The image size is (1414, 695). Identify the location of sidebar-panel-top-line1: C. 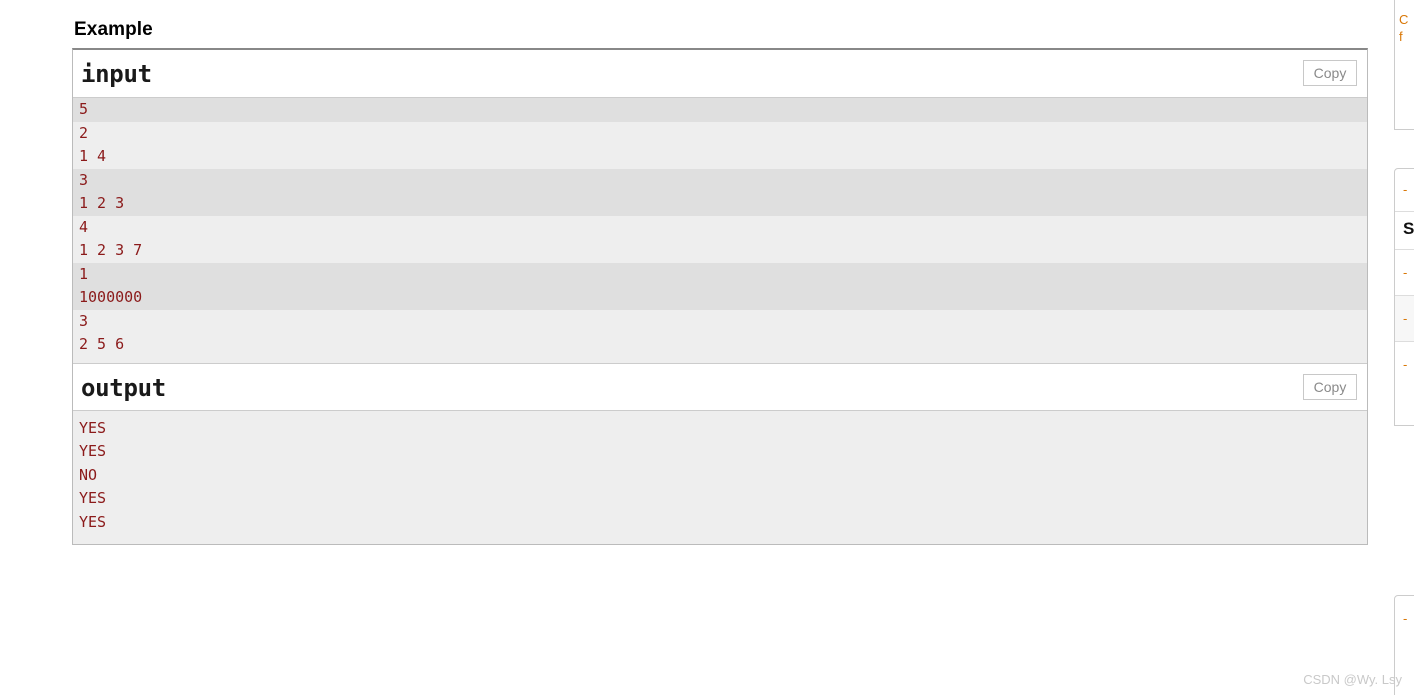
(1404, 19).